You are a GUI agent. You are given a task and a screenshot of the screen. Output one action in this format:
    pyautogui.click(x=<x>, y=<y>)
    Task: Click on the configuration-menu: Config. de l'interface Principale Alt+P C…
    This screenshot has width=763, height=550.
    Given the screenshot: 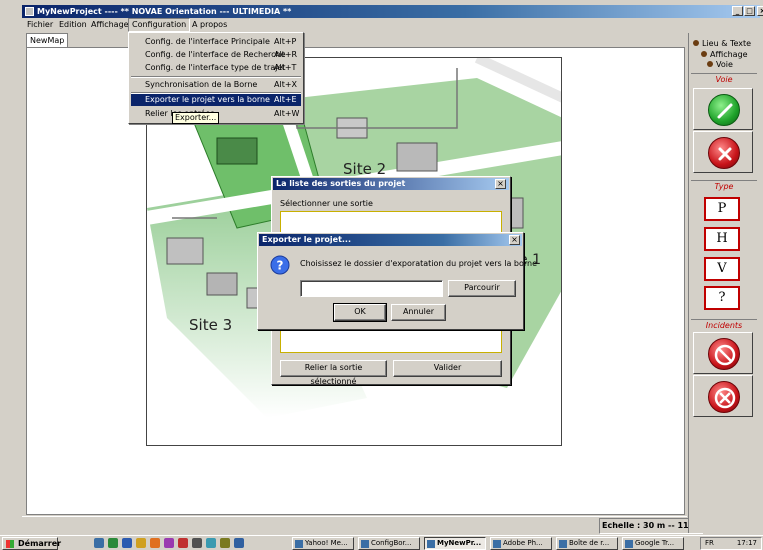 What is the action you would take?
    pyautogui.click(x=216, y=78)
    